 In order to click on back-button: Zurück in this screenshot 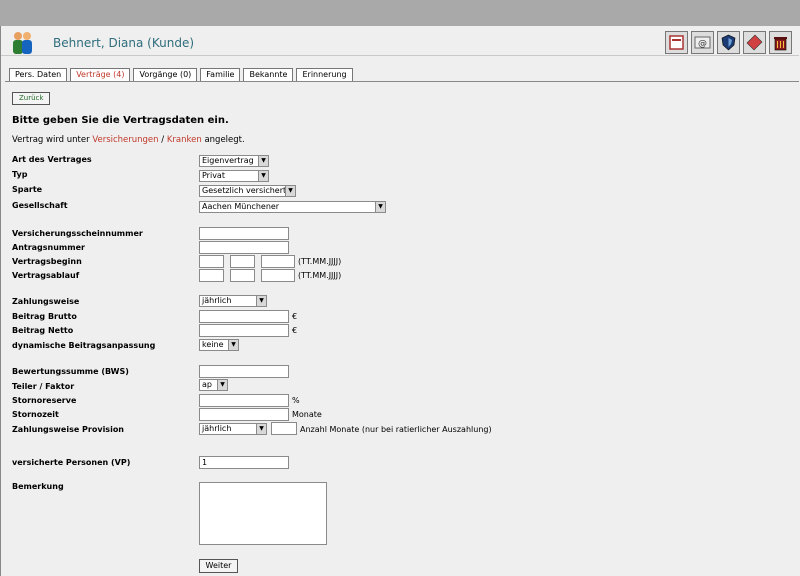, I will do `click(31, 98)`.